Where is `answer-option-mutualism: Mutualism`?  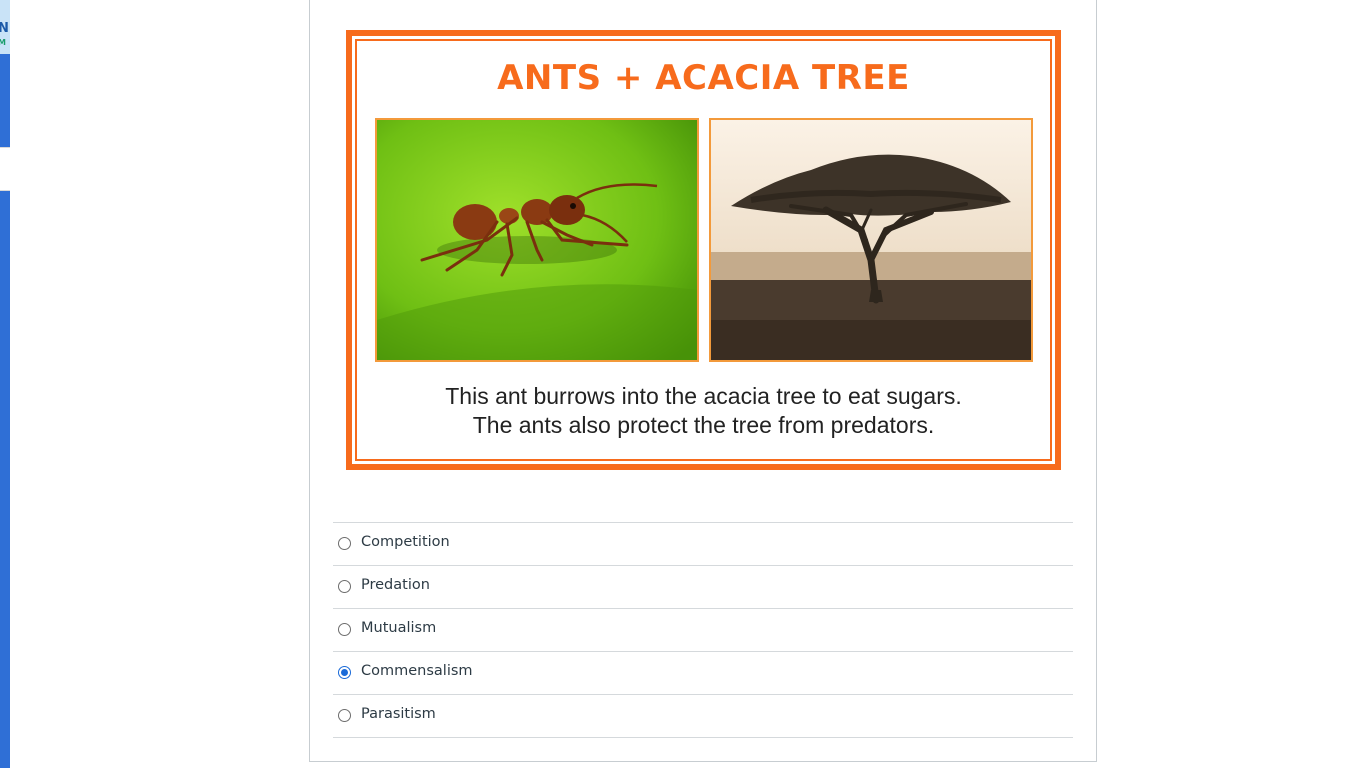
answer-option-mutualism: Mutualism is located at coordinates (703, 630).